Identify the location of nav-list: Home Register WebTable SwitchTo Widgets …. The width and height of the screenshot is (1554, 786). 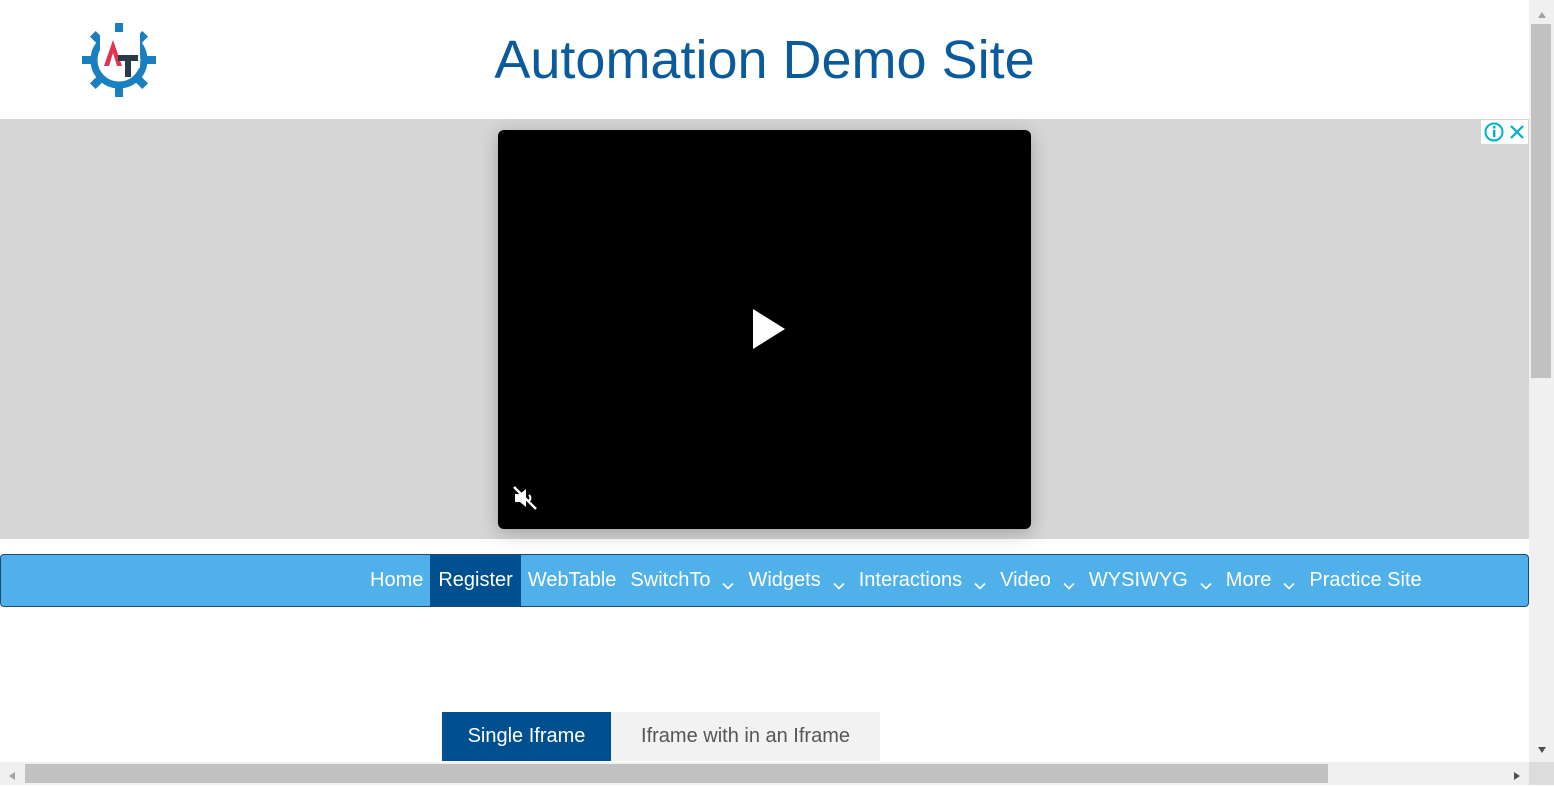
(896, 580).